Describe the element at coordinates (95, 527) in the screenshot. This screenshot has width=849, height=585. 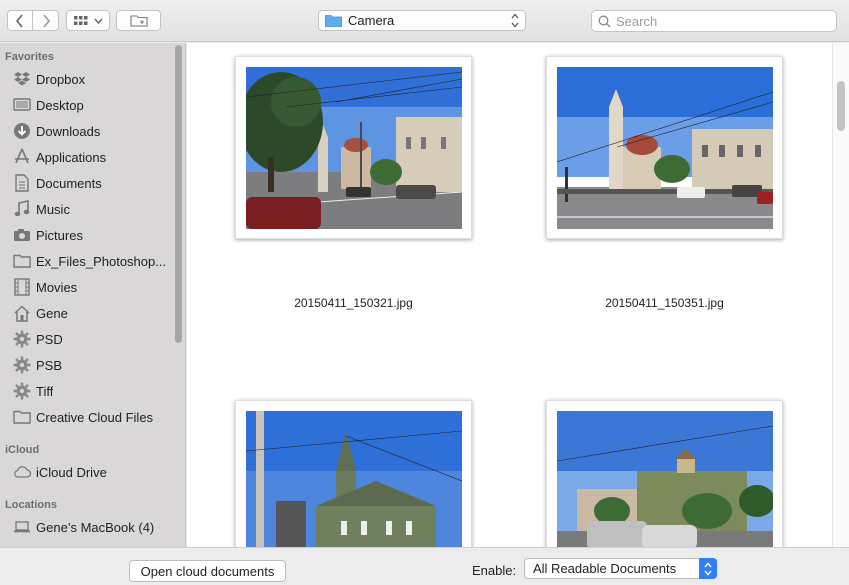
I see `sidebar-item-label: Gene’s MacBook (4)` at that location.